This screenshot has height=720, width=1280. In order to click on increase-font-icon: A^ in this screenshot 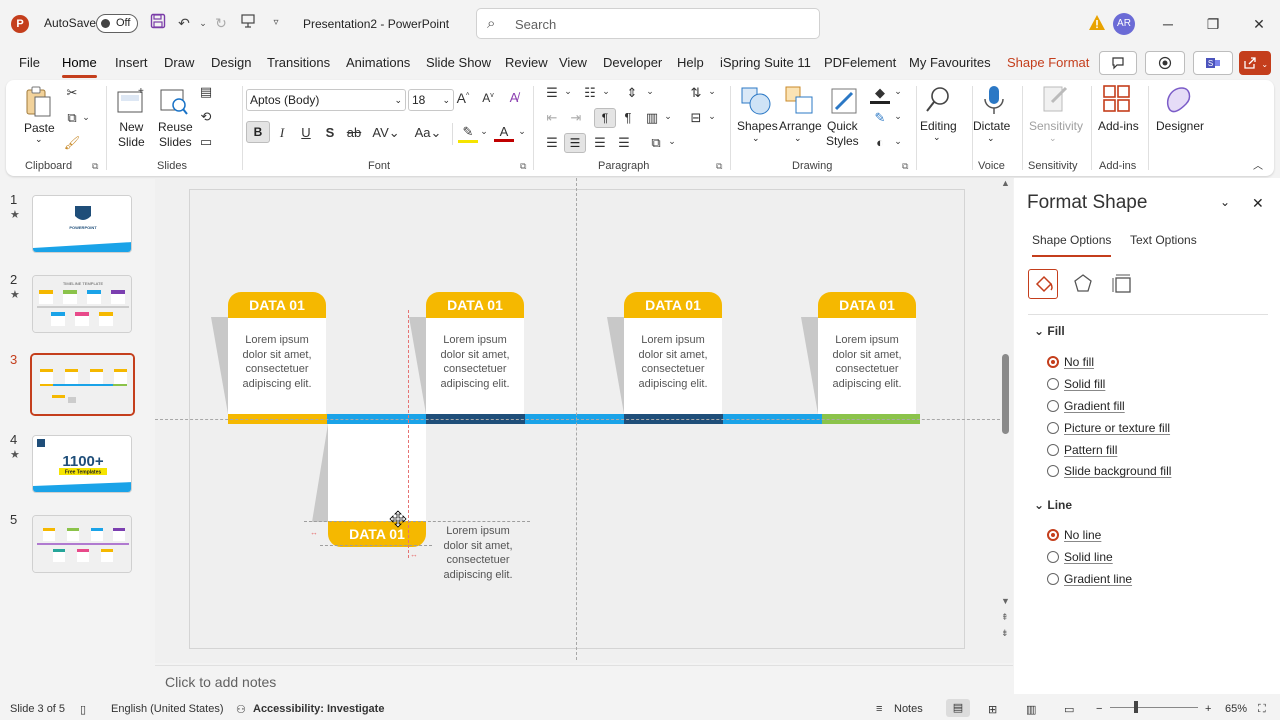, I will do `click(463, 98)`.